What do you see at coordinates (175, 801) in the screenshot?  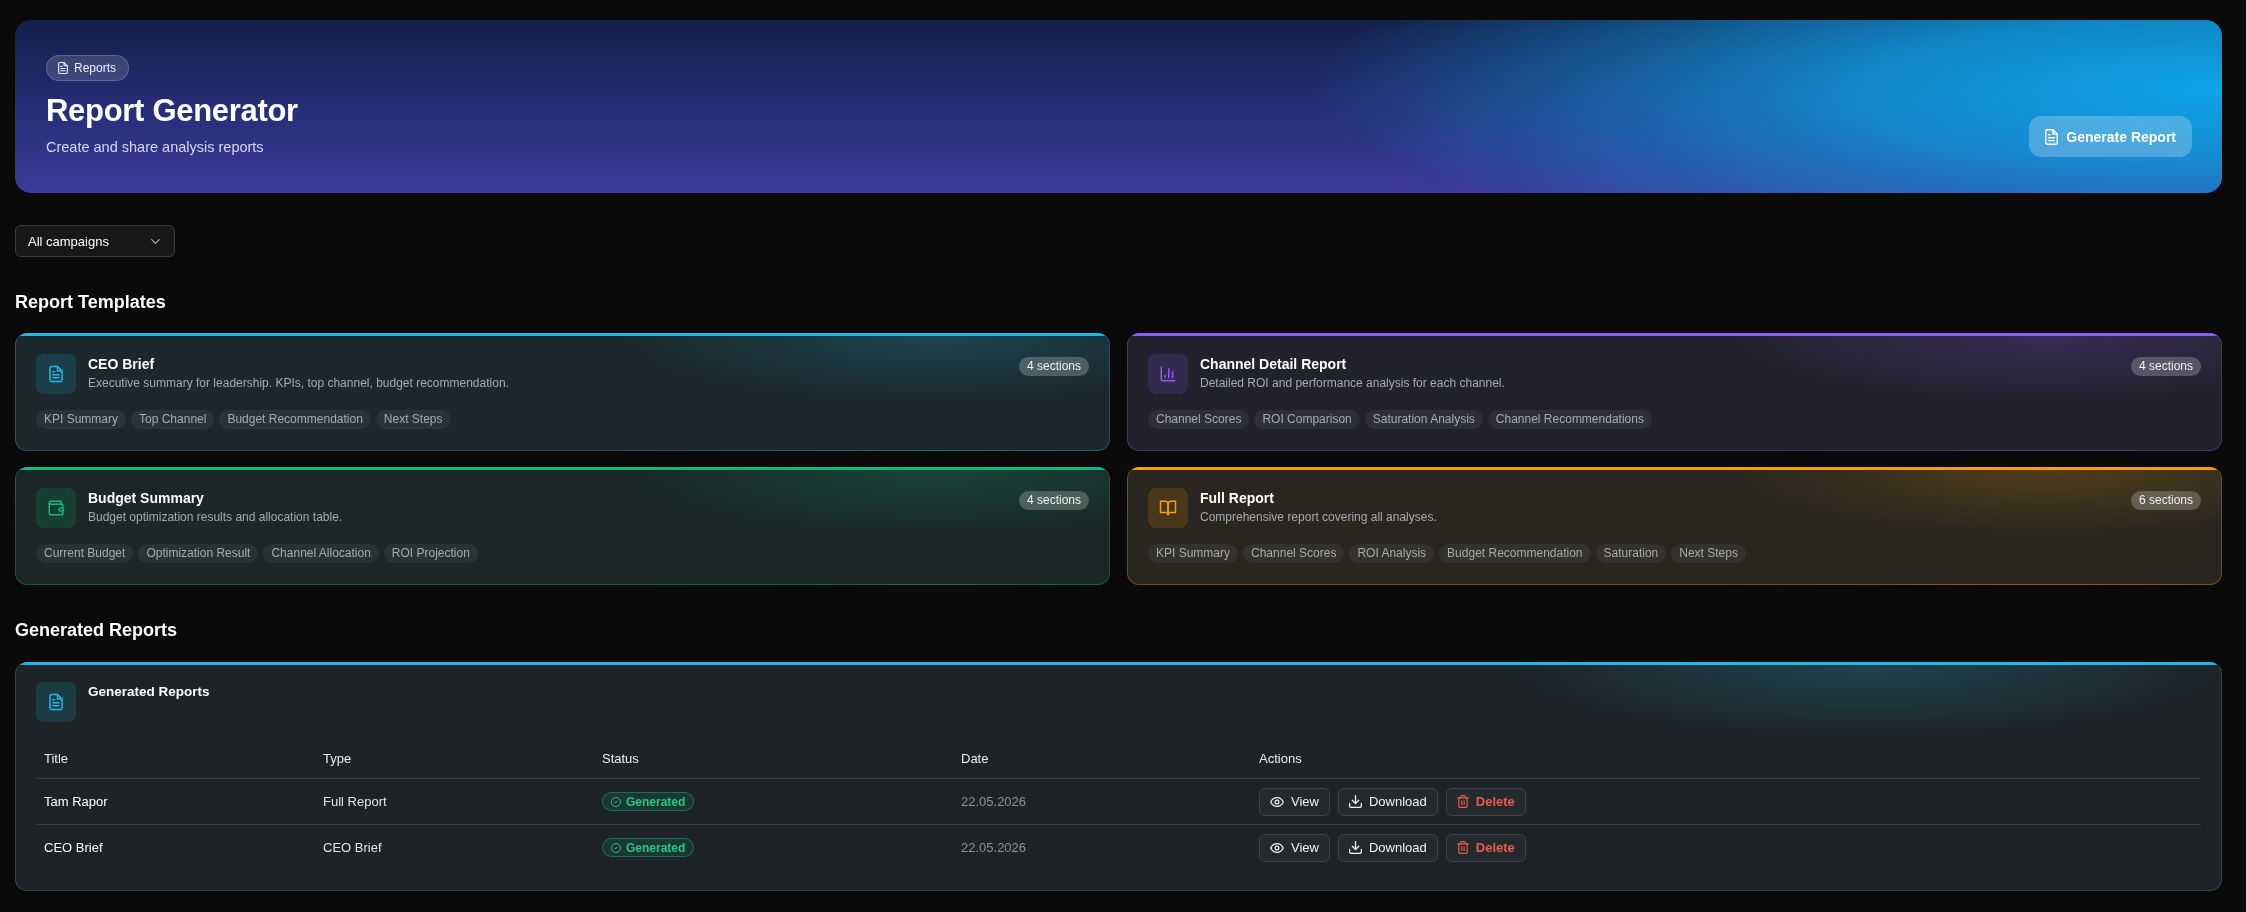 I see `title-cell: Tam Rapor` at bounding box center [175, 801].